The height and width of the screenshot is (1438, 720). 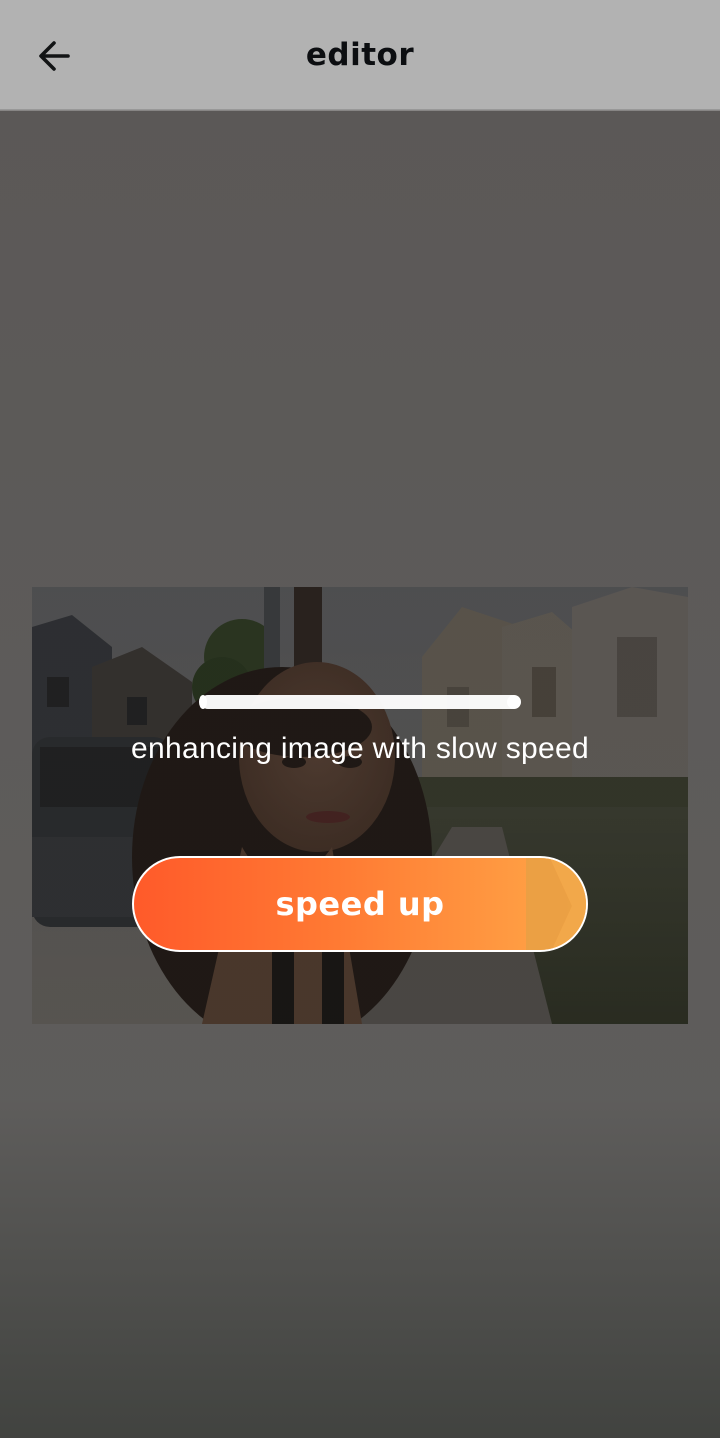 I want to click on progress-fill, so click(x=360, y=702).